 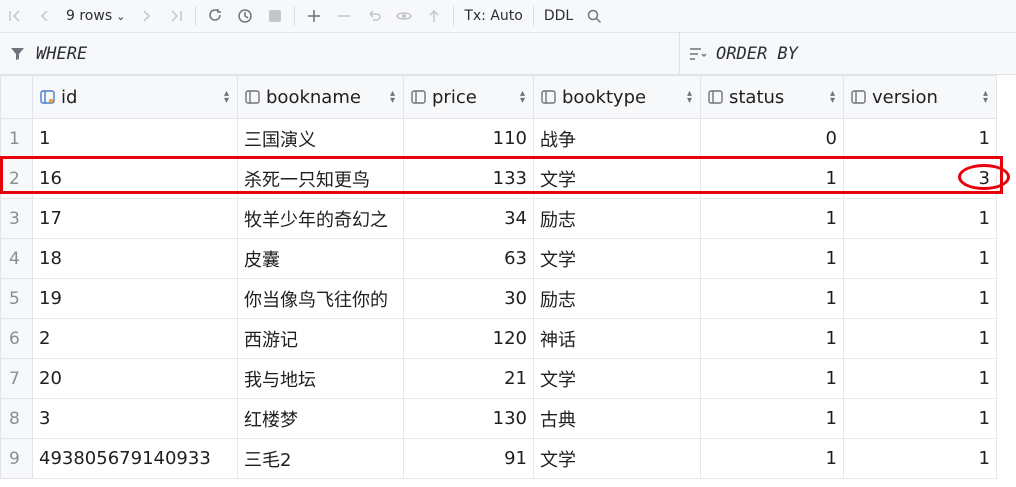 I want to click on cell-version: 3, so click(x=920, y=178).